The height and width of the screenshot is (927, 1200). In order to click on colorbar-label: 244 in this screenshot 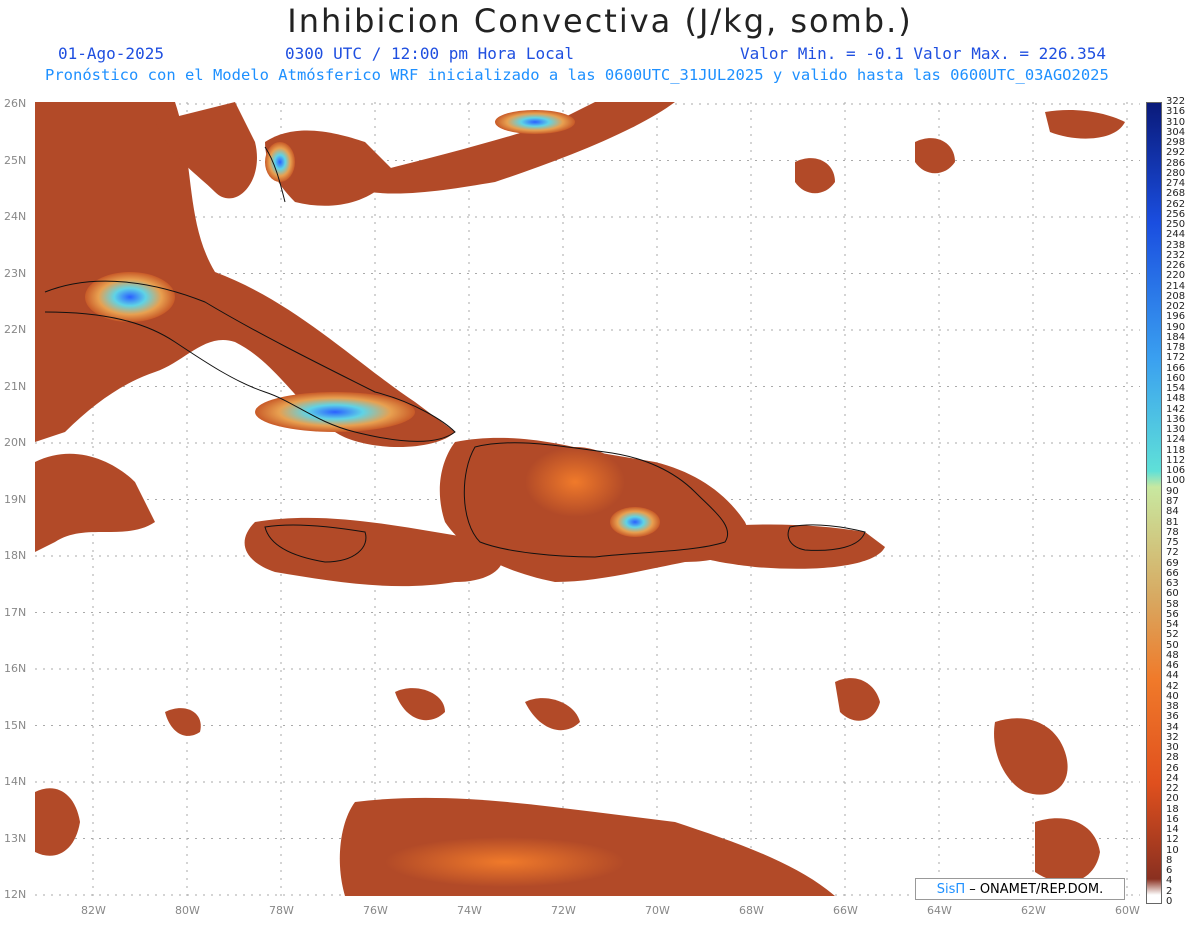, I will do `click(1176, 235)`.